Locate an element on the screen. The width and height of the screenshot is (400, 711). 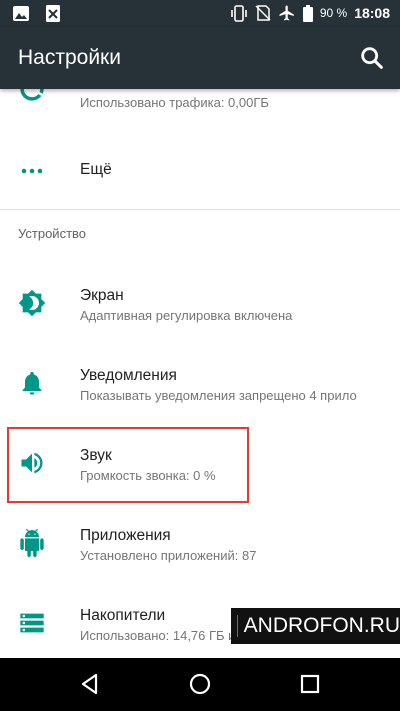
settings-item-data-usage: Использовано трафика: 0,00ГБ is located at coordinates (200, 105).